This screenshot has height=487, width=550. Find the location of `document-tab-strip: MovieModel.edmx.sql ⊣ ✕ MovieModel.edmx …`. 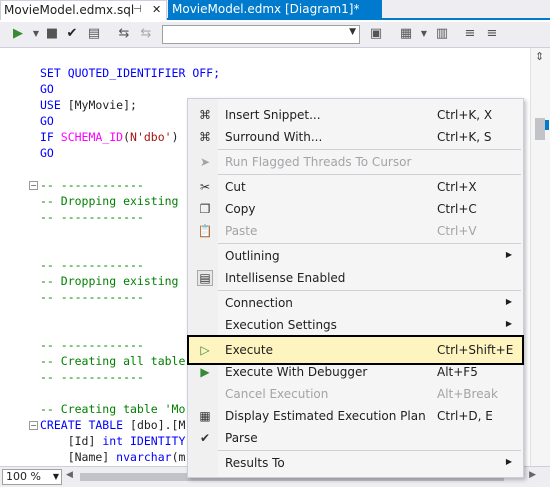

document-tab-strip: MovieModel.edmx.sql ⊣ ✕ MovieModel.edmx … is located at coordinates (275, 10).